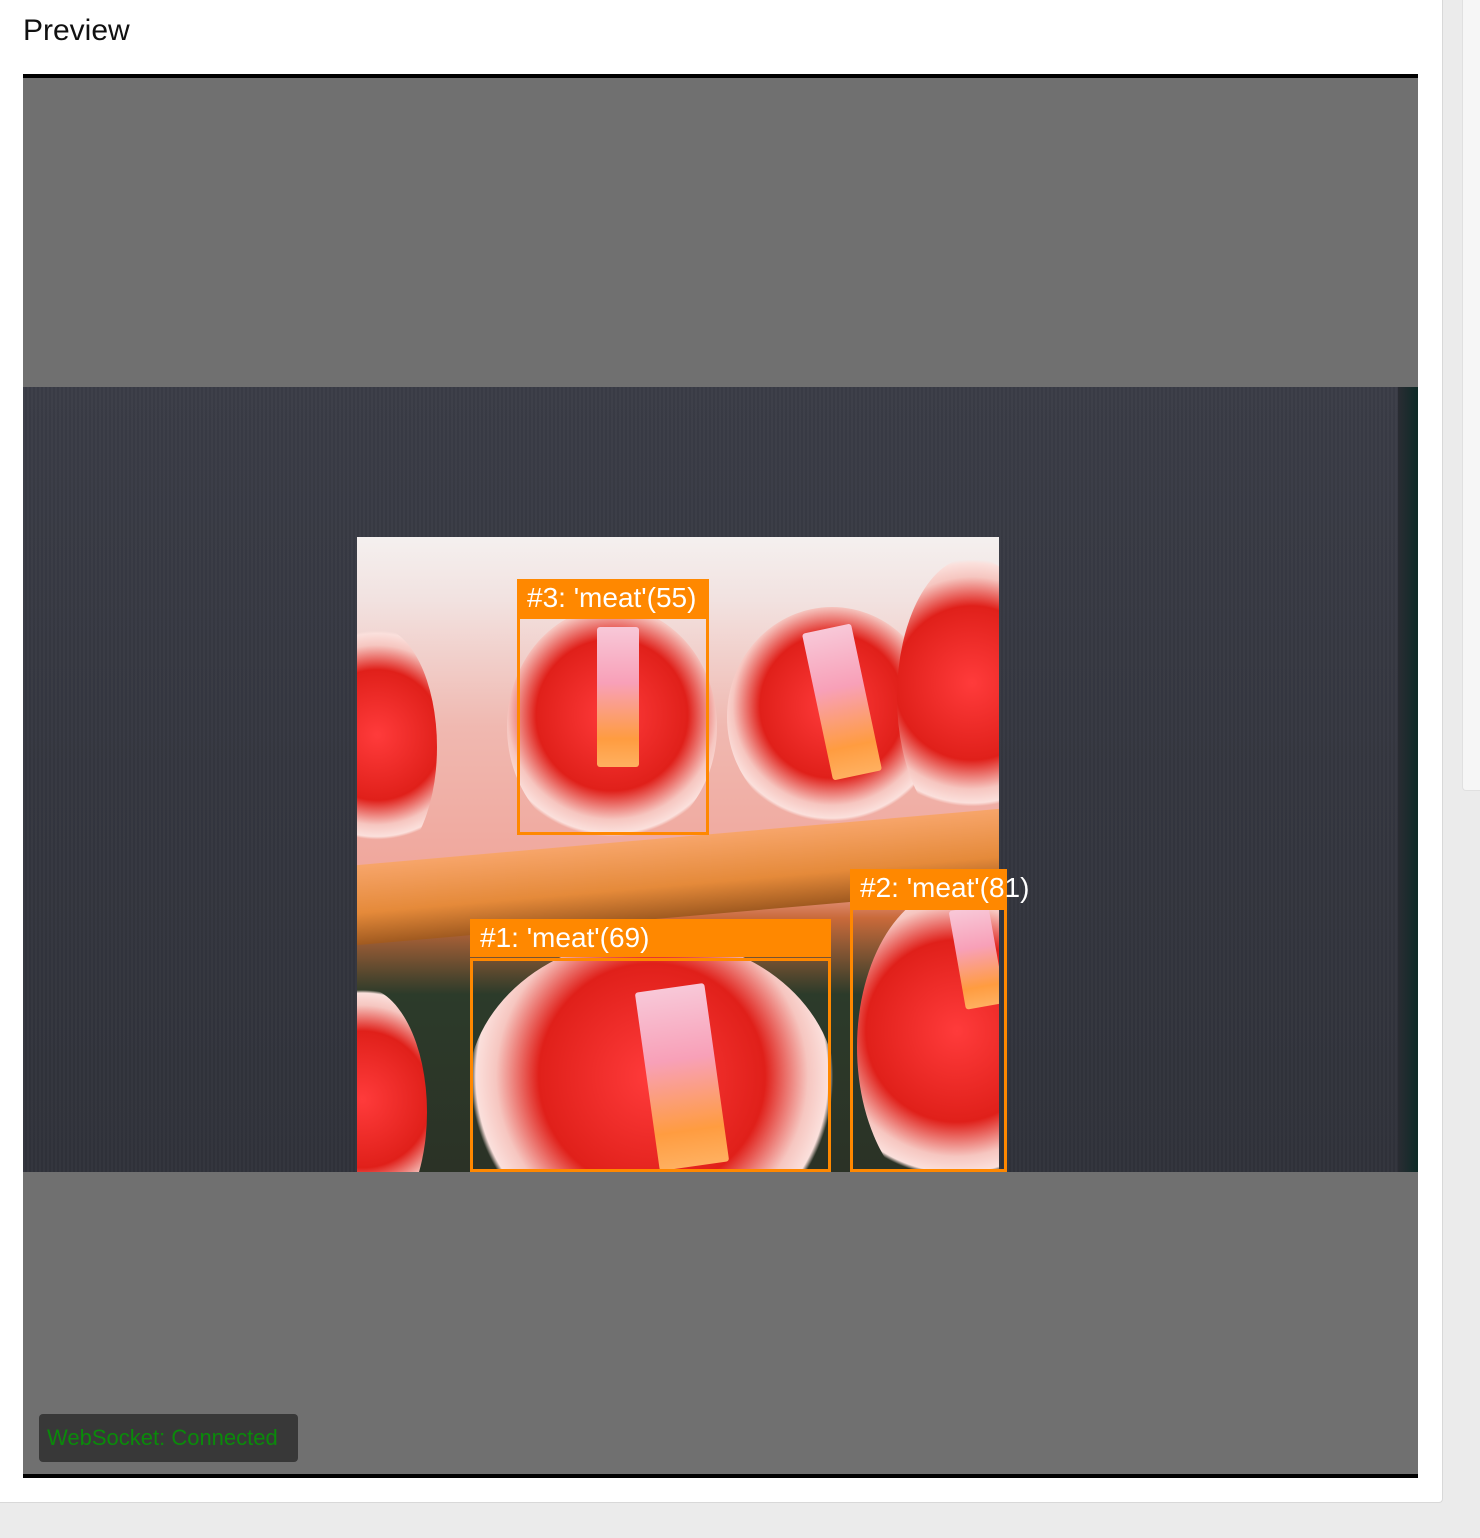 The image size is (1480, 1538). I want to click on page-title: Preview, so click(76, 30).